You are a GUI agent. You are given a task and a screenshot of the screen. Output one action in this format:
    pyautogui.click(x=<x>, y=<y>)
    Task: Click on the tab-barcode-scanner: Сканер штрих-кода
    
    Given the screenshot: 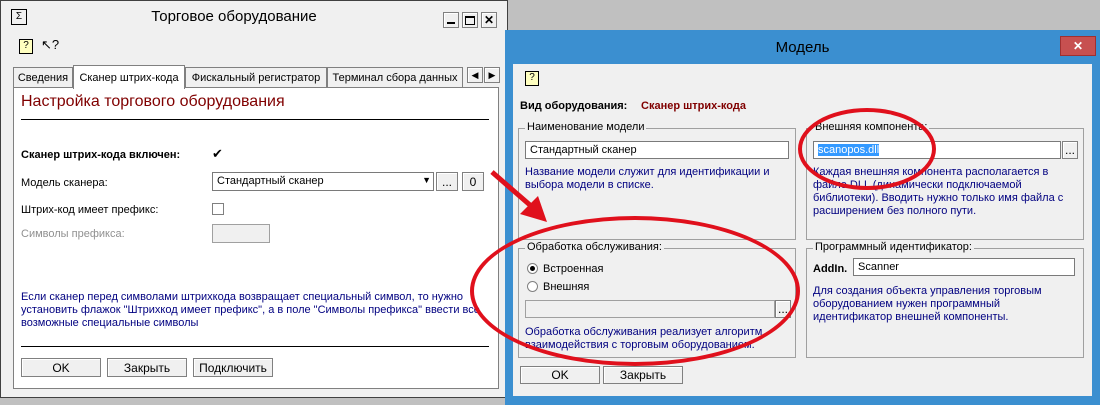 What is the action you would take?
    pyautogui.click(x=129, y=77)
    